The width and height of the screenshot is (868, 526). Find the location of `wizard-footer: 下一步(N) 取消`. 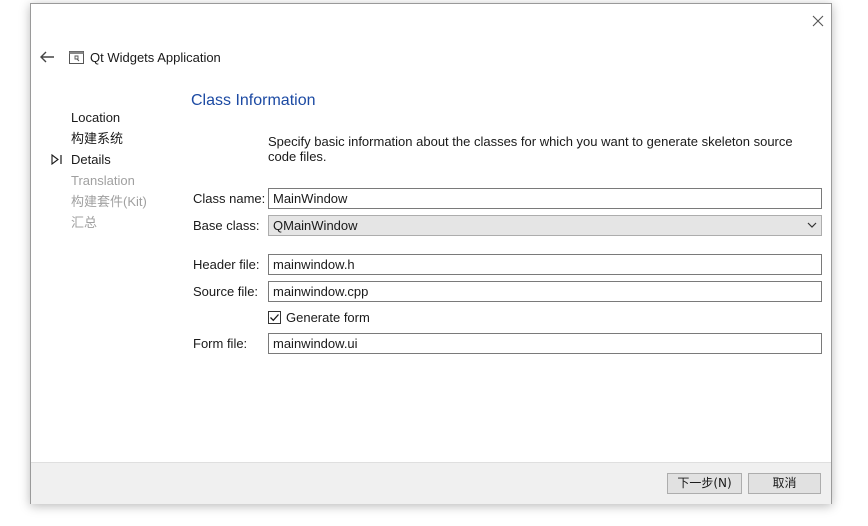

wizard-footer: 下一步(N) 取消 is located at coordinates (431, 483).